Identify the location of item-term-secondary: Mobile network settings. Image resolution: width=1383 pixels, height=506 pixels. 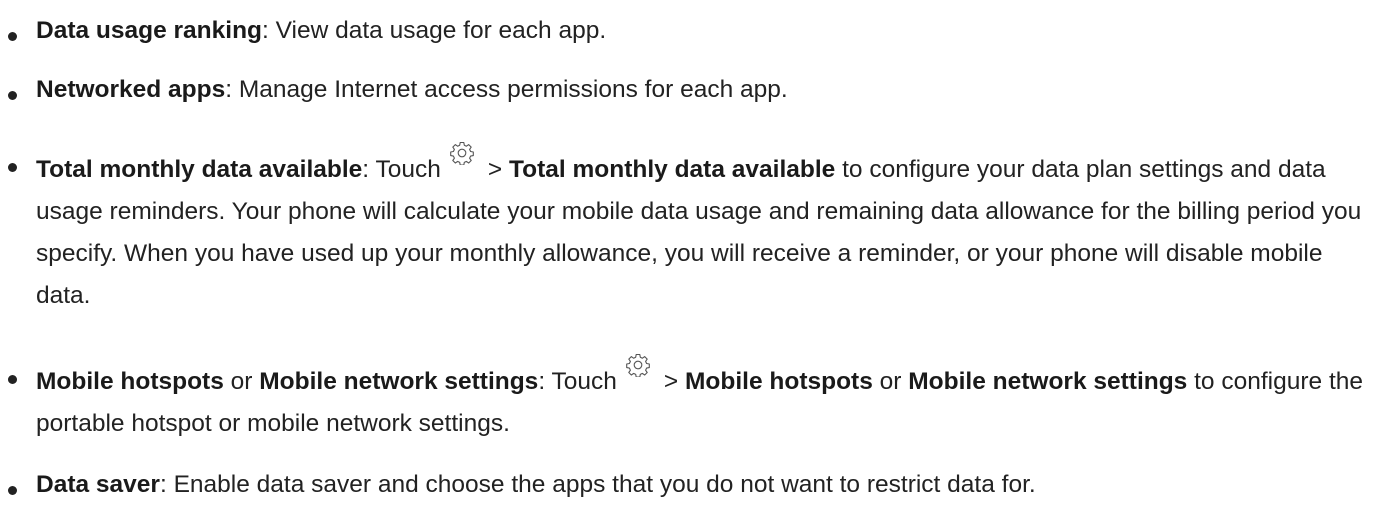
(399, 381).